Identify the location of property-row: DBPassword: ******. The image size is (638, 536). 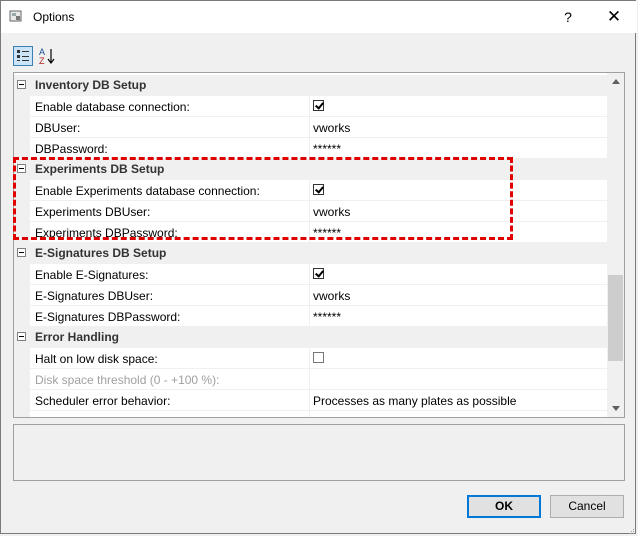
(310, 148).